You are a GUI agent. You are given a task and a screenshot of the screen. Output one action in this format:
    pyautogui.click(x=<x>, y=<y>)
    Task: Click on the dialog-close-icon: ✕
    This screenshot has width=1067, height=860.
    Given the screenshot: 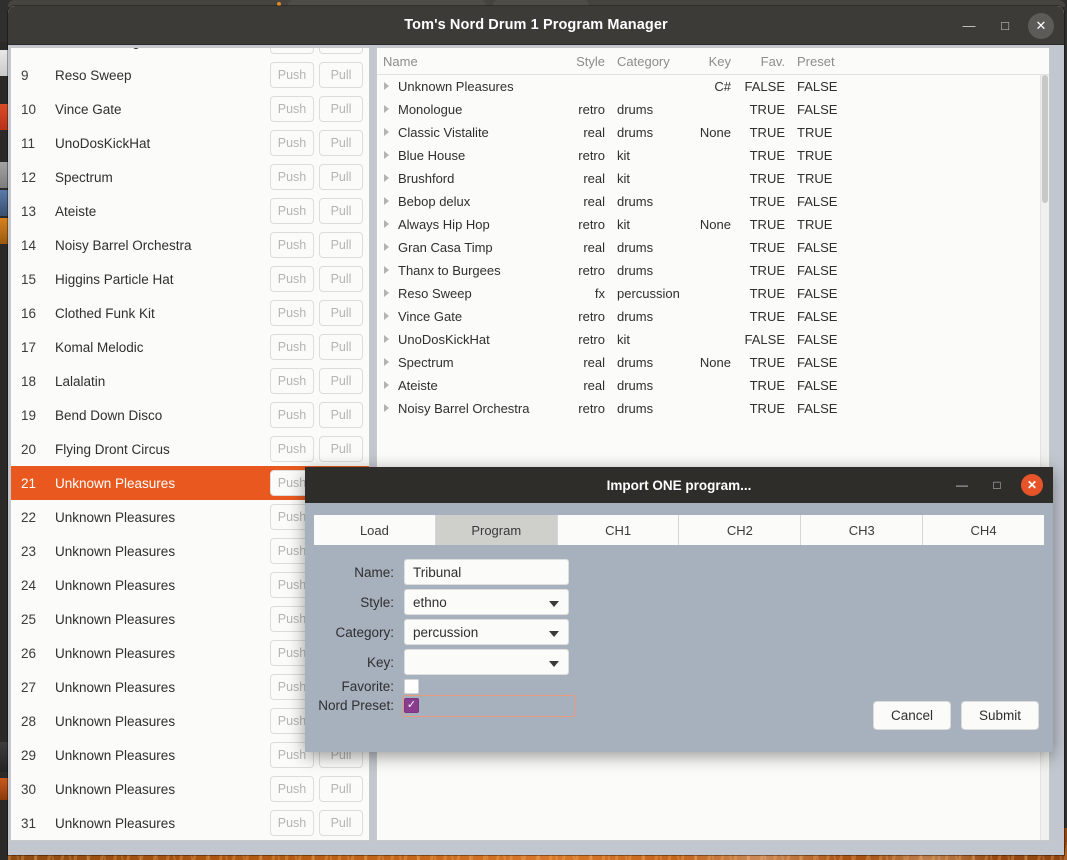 What is the action you would take?
    pyautogui.click(x=1032, y=485)
    